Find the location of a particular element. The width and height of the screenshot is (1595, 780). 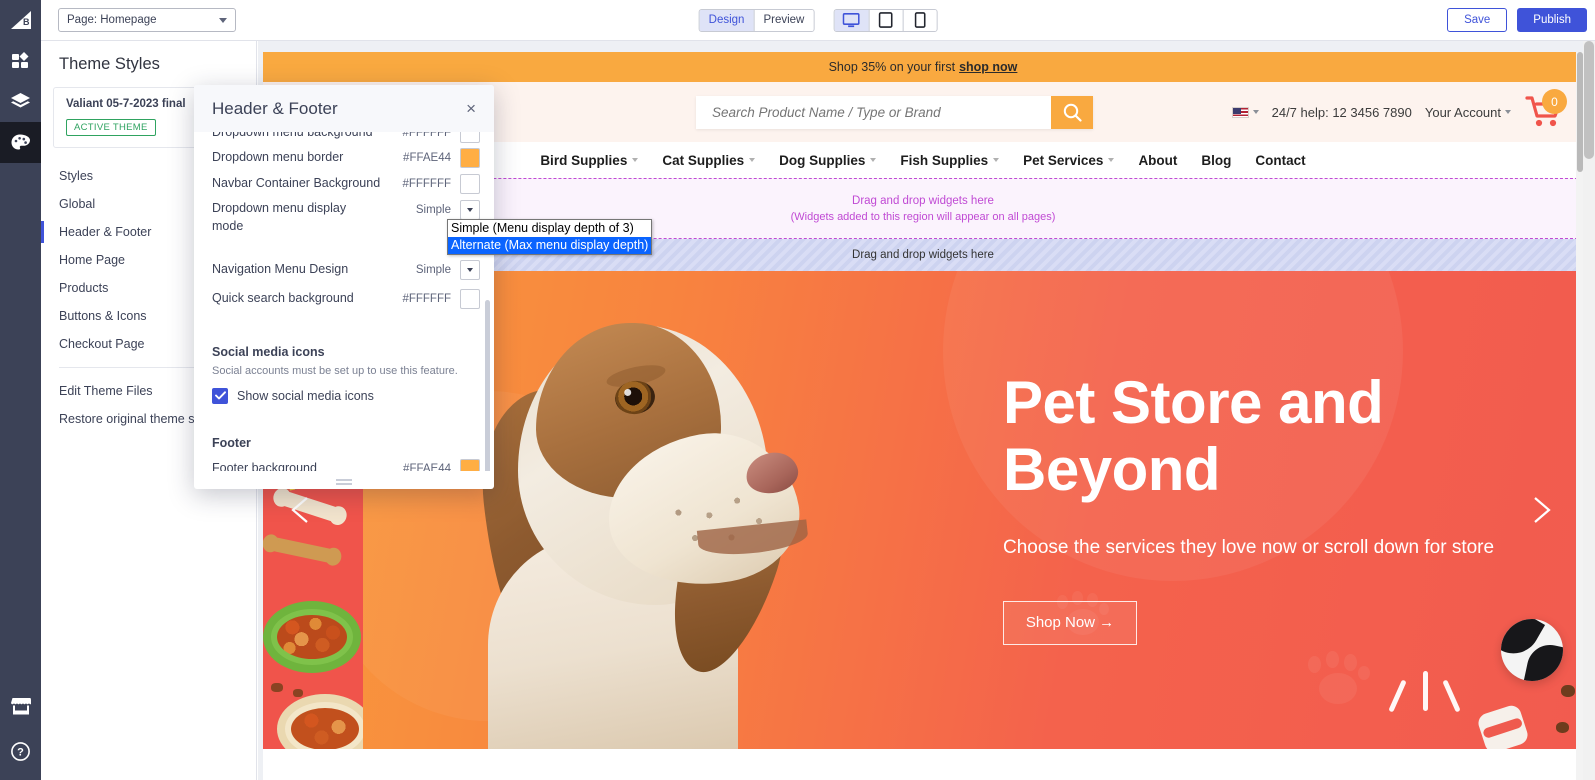

promo-link: shop now is located at coordinates (988, 67).